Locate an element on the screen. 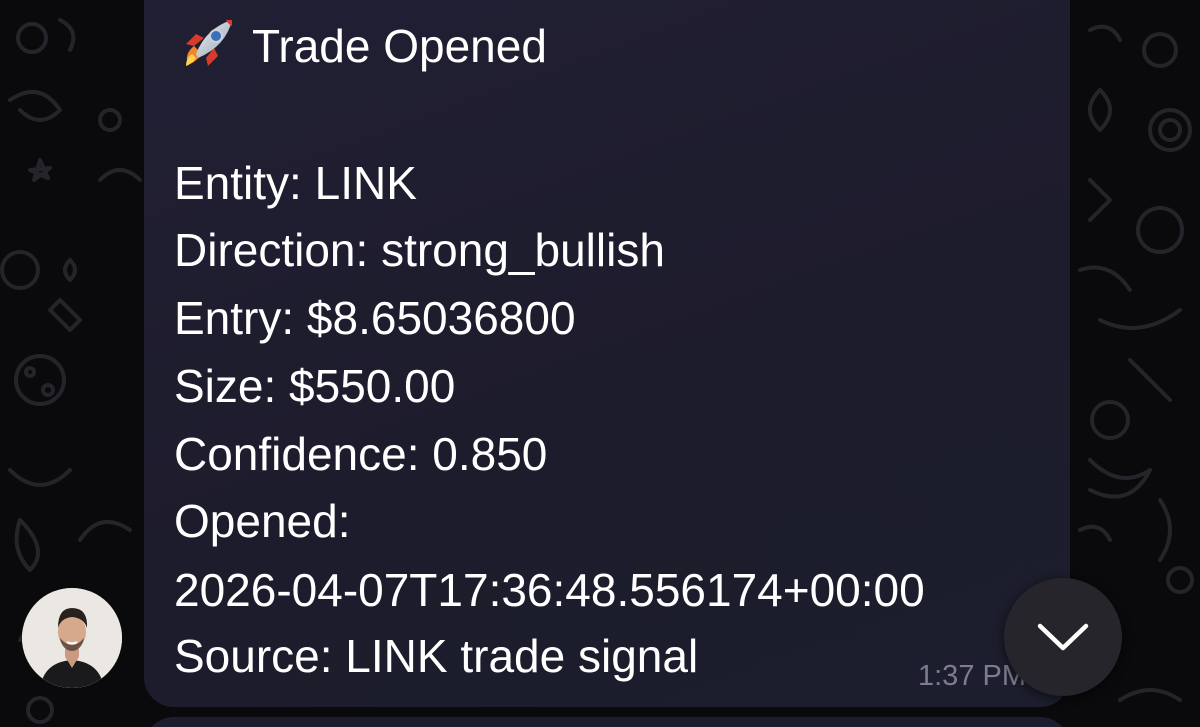 The height and width of the screenshot is (727, 1200). rocket-icon is located at coordinates (209, 43).